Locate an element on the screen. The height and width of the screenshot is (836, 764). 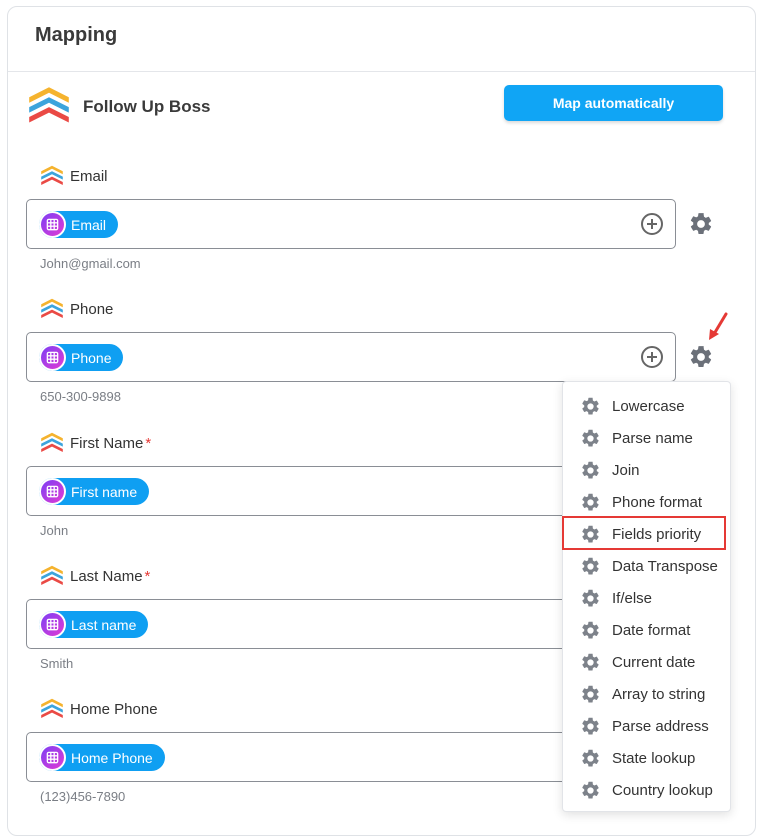
sample-value: John@gmail.com is located at coordinates (90, 263).